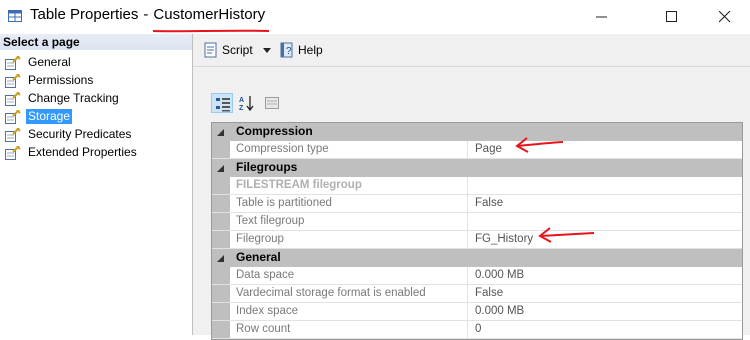 The height and width of the screenshot is (340, 750). I want to click on page-item-label: Extended Properties, so click(82, 152).